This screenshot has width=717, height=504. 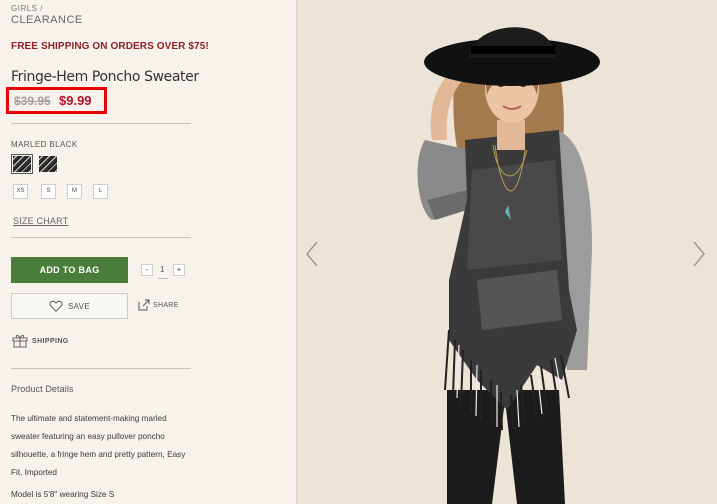 What do you see at coordinates (20, 341) in the screenshot?
I see `gift-box-icon` at bounding box center [20, 341].